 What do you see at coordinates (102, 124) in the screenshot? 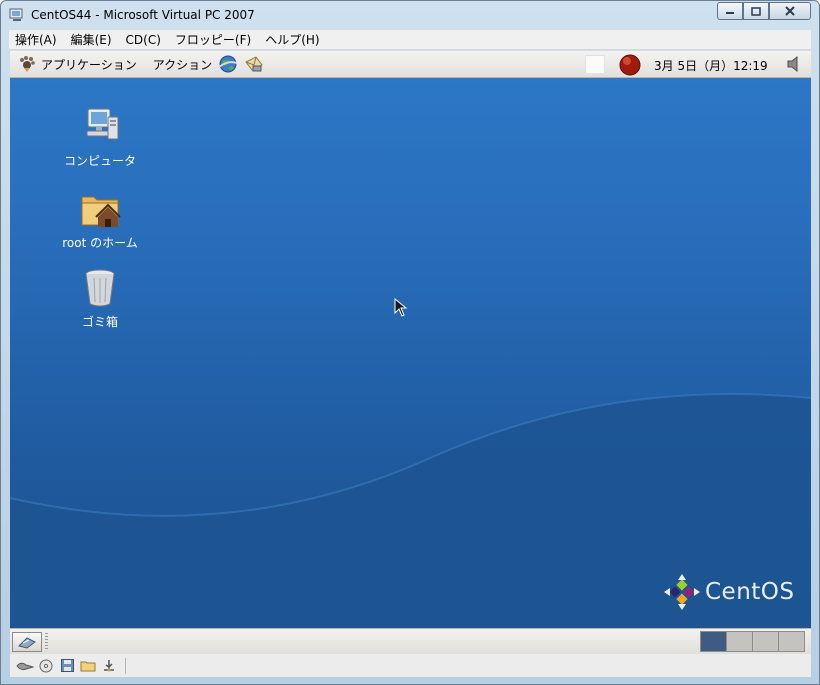
I see `computer-icon` at bounding box center [102, 124].